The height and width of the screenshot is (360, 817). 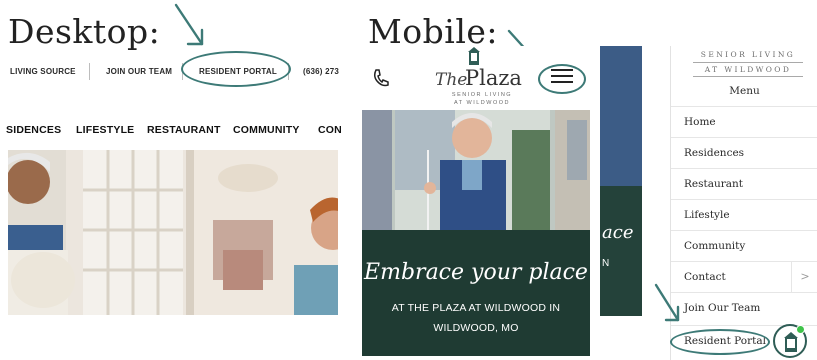 I want to click on nav-living-source: LIVING SOURCE, so click(x=43, y=71).